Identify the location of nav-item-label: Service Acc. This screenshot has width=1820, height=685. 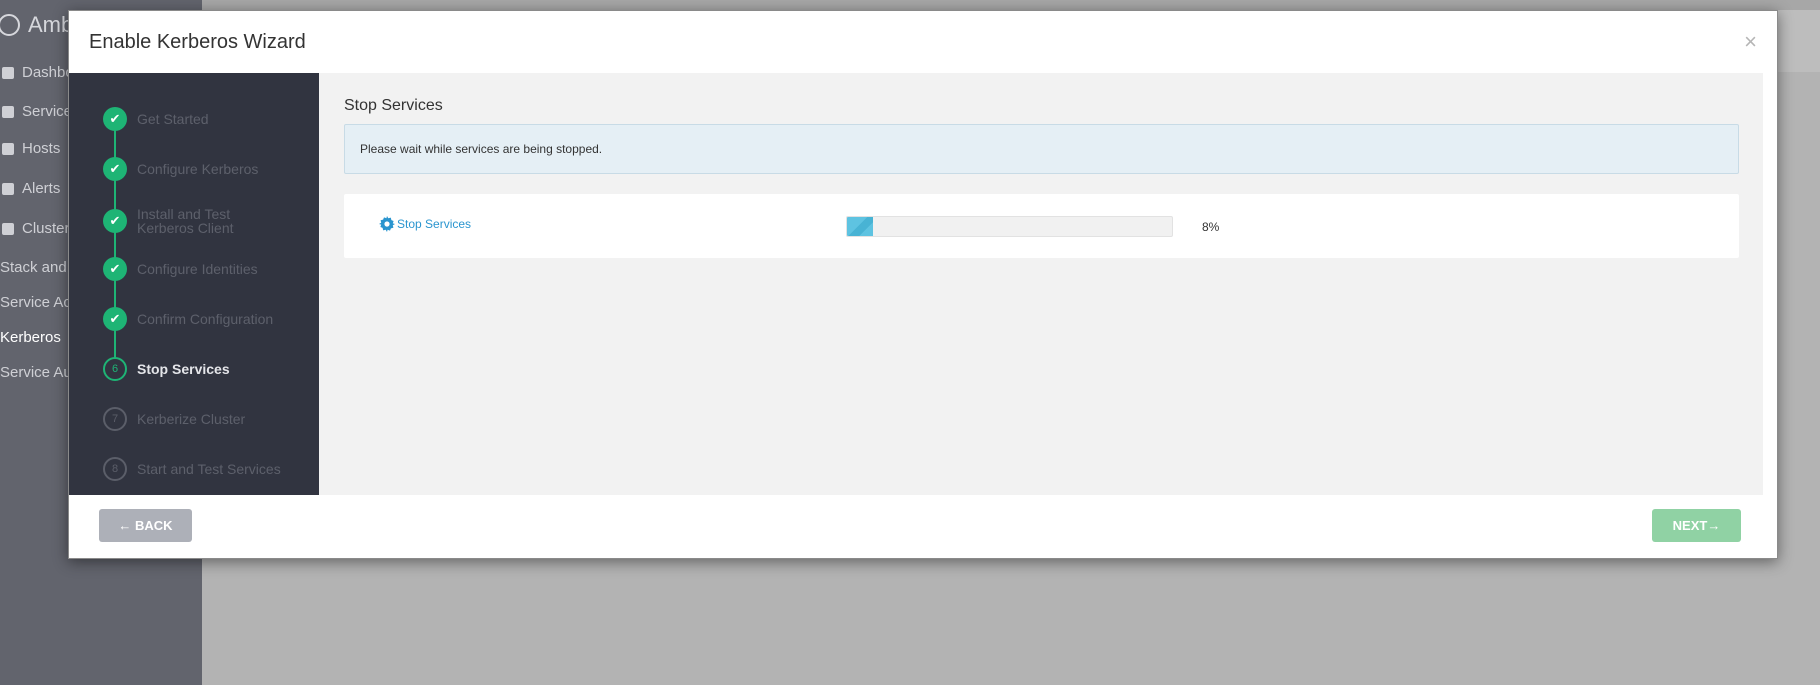
(39, 302).